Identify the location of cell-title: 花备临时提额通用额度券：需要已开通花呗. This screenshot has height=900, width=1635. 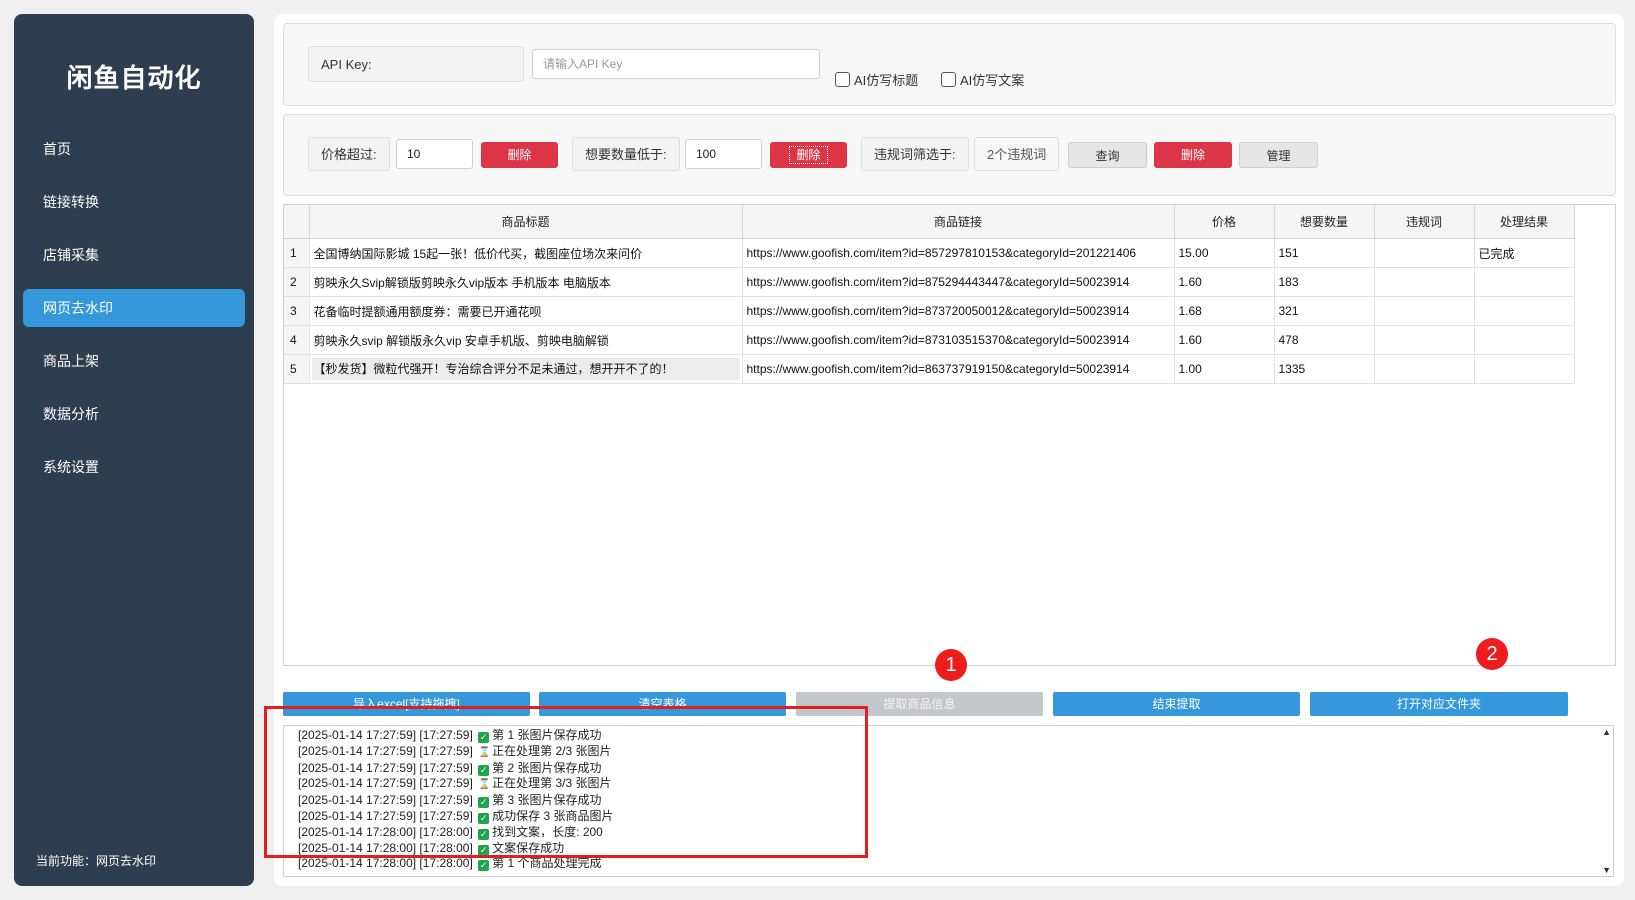
(526, 311).